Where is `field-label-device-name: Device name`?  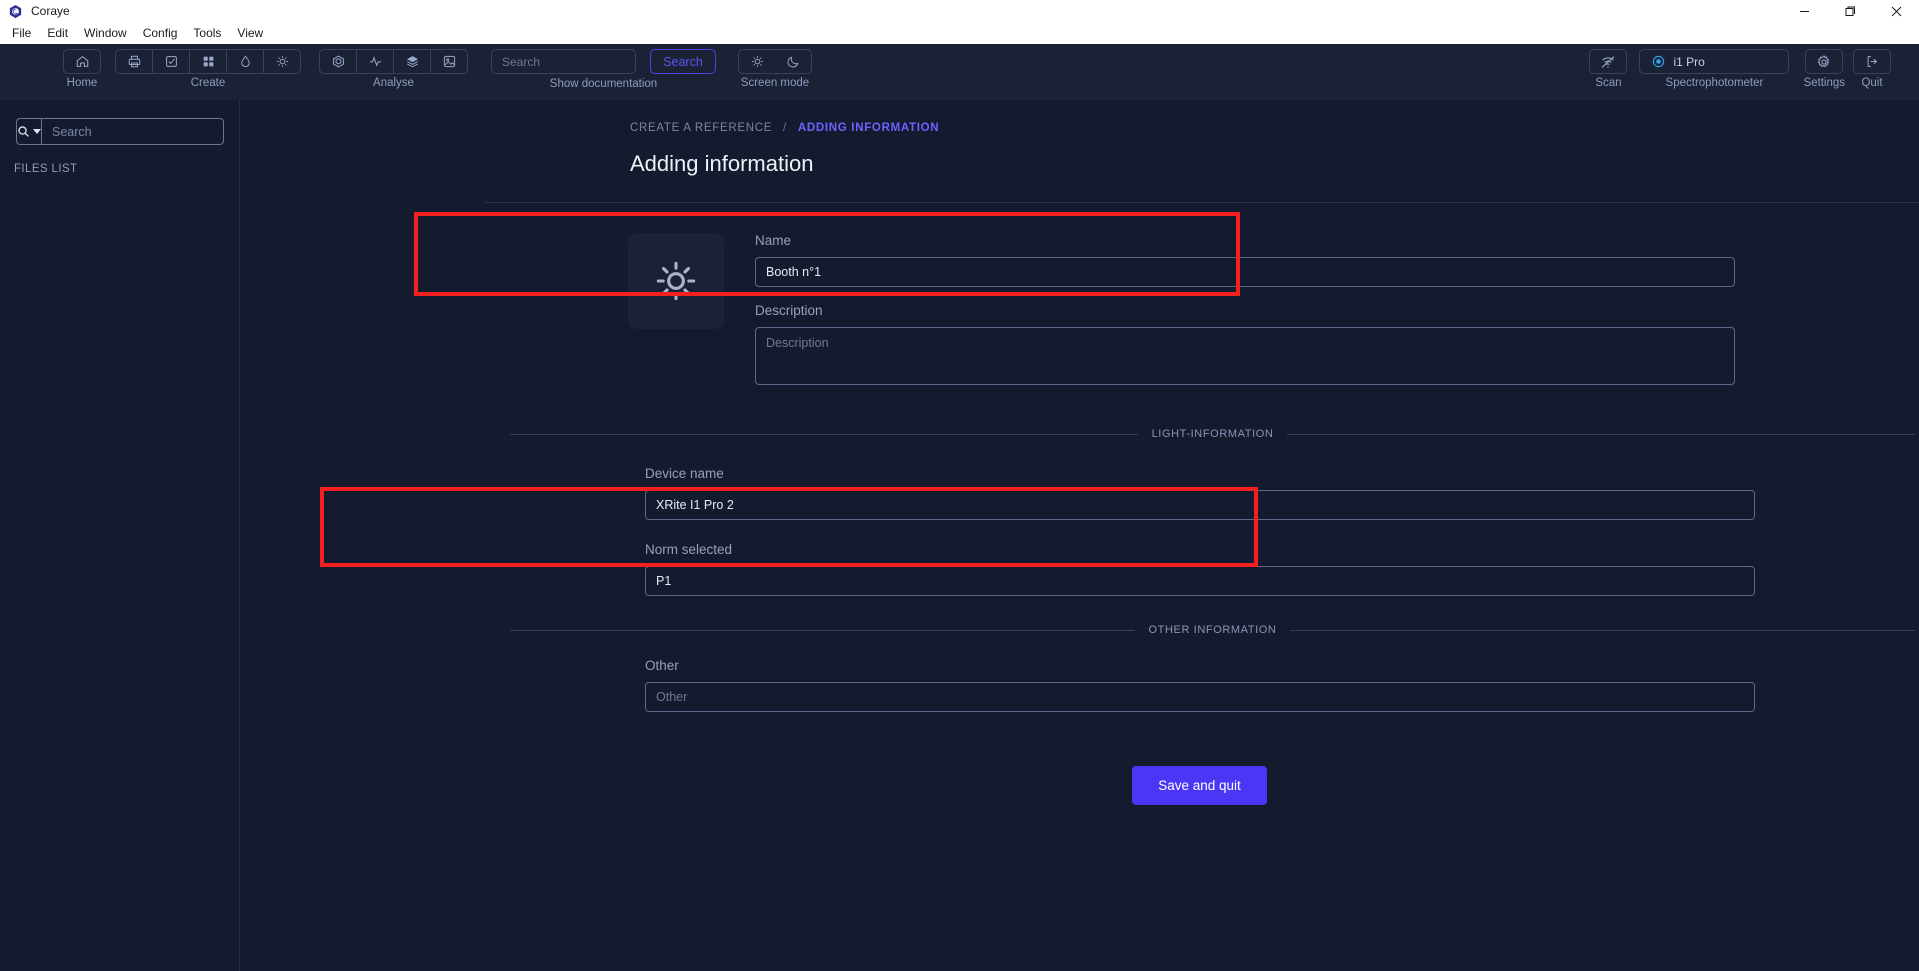 field-label-device-name: Device name is located at coordinates (684, 473).